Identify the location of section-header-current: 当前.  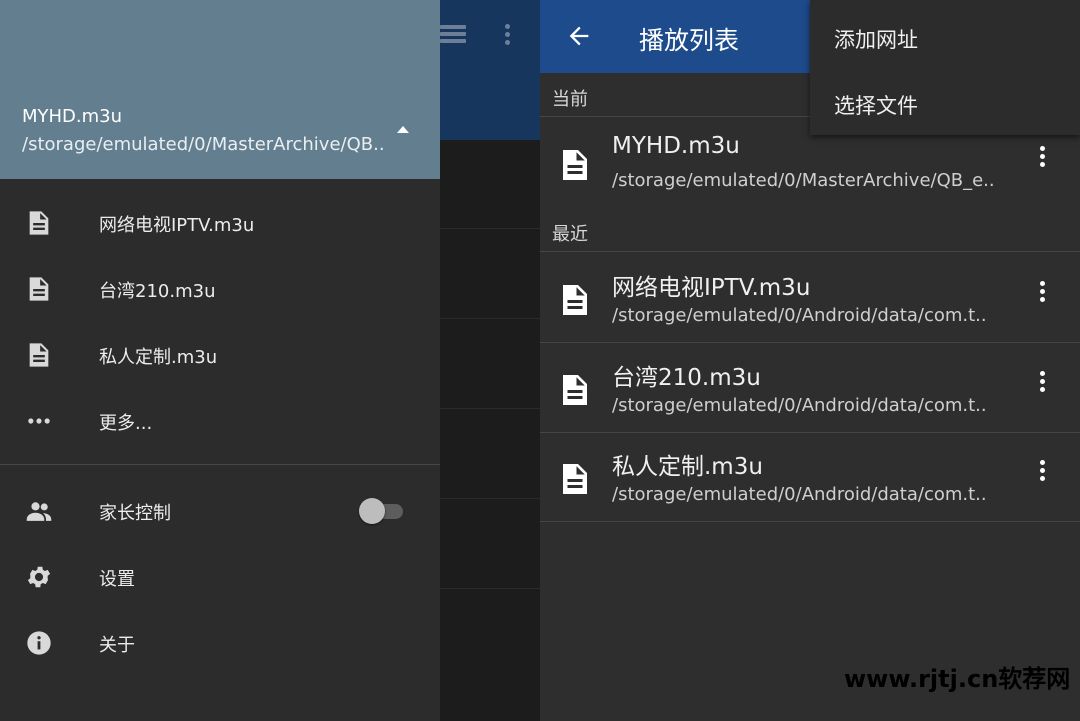
(570, 99).